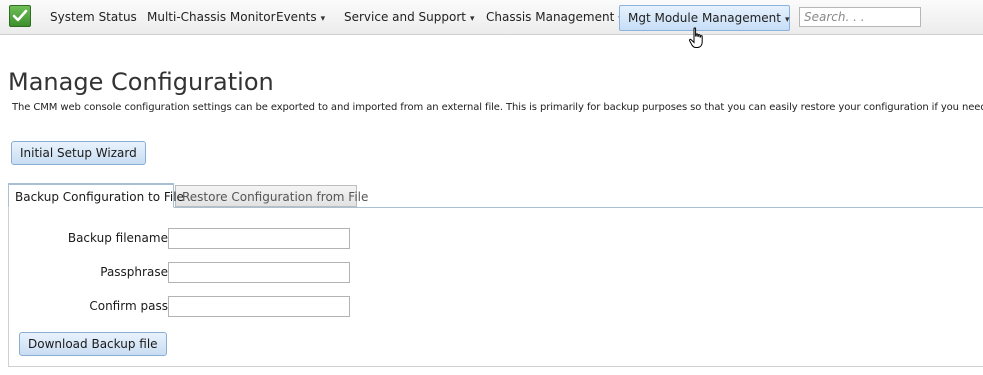 This screenshot has height=375, width=983. I want to click on nav-chassis-management: Chassis Management▾, so click(554, 18).